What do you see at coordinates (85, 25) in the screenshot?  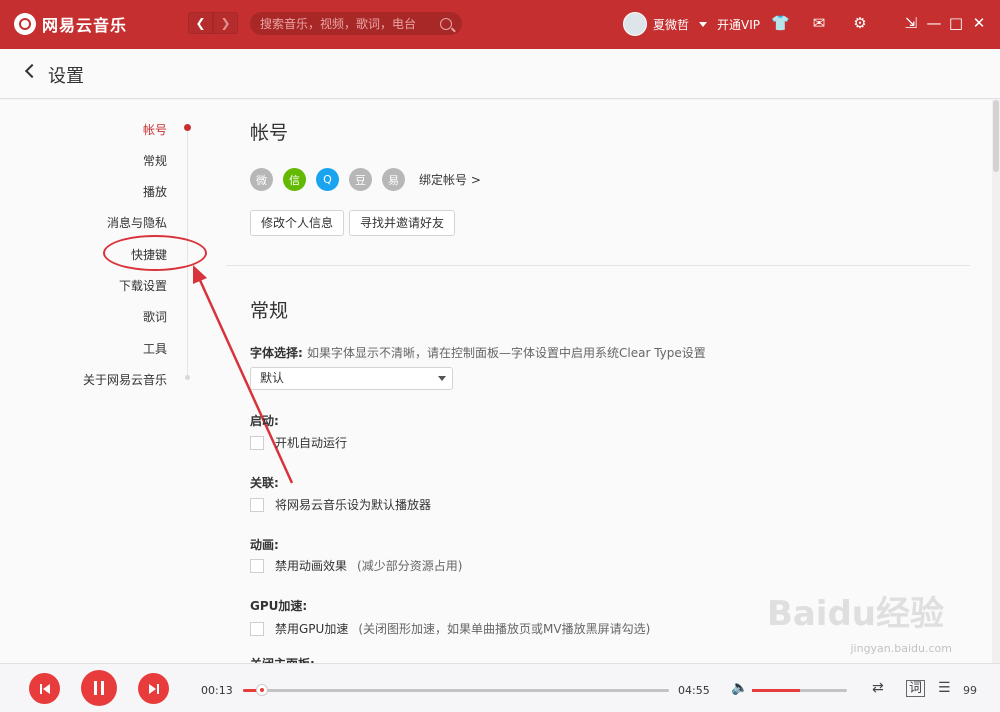 I see `app-name: 网易云音乐` at bounding box center [85, 25].